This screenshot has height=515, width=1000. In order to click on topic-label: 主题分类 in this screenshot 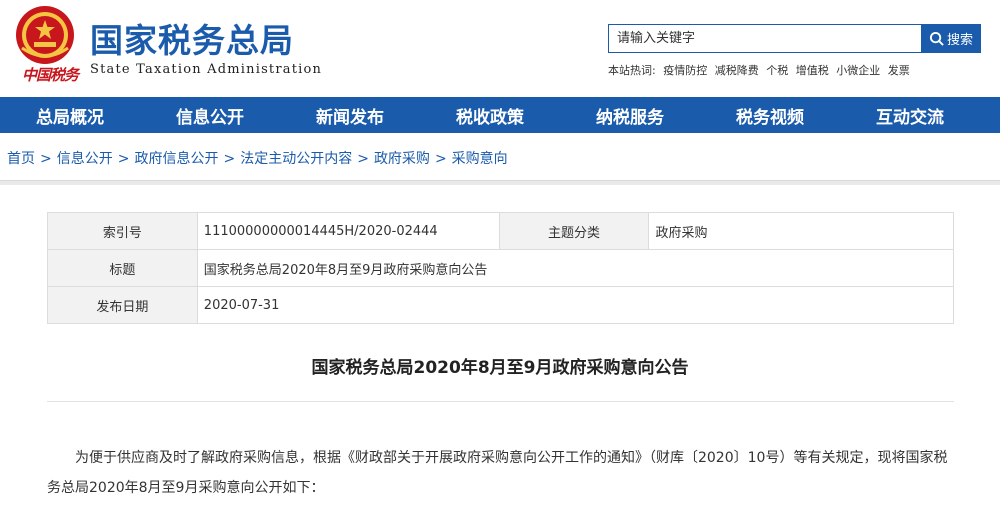, I will do `click(574, 231)`.